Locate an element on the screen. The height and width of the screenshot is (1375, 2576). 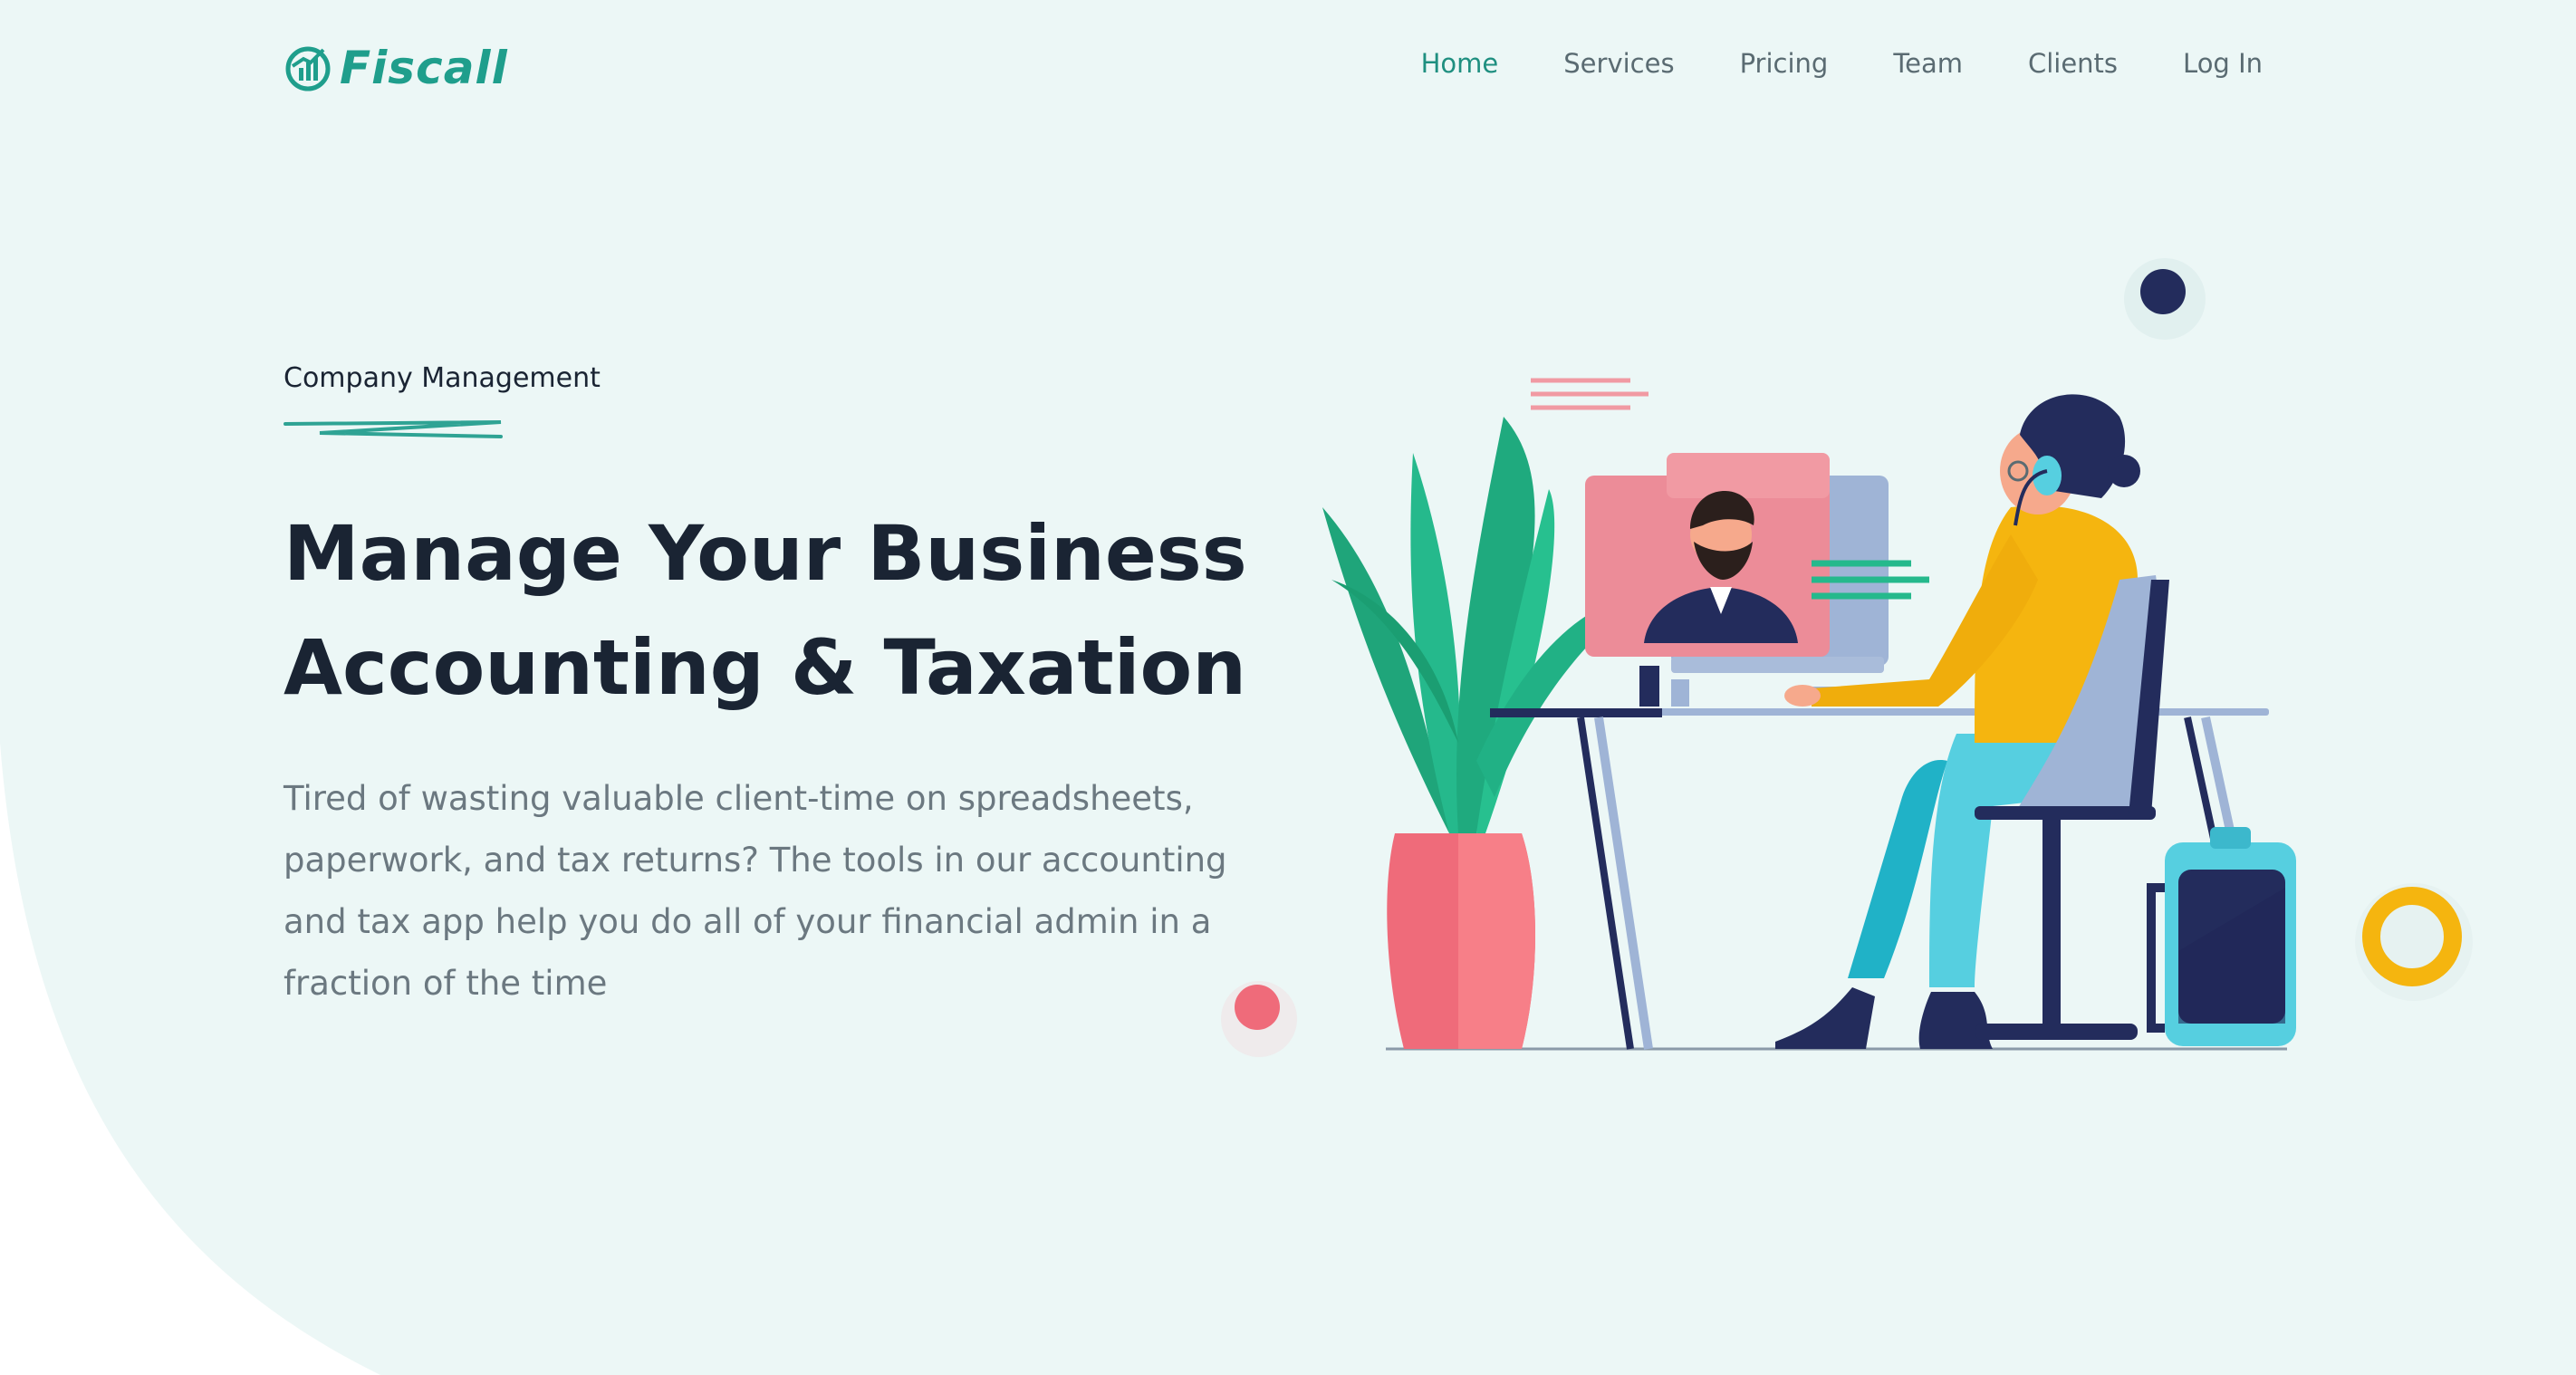
hero-title-line1: Manage Your Business is located at coordinates (765, 554).